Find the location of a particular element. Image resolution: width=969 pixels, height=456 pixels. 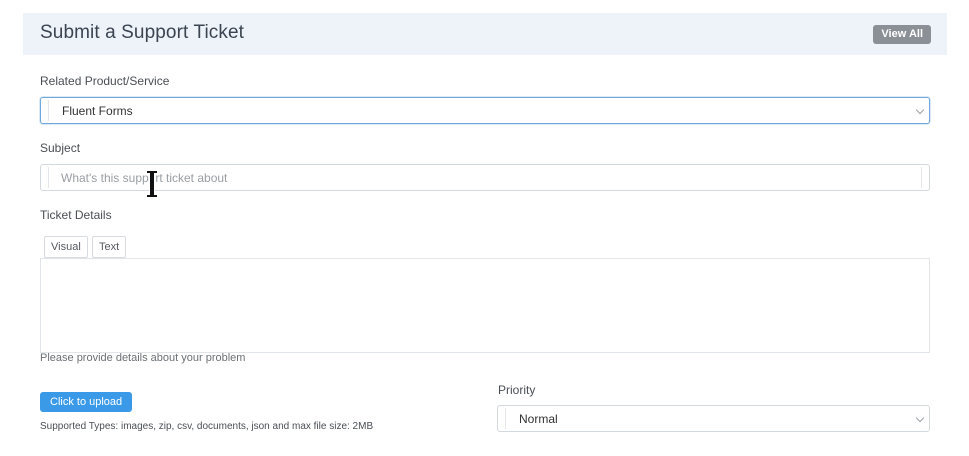

view-all-button: View All is located at coordinates (902, 34).